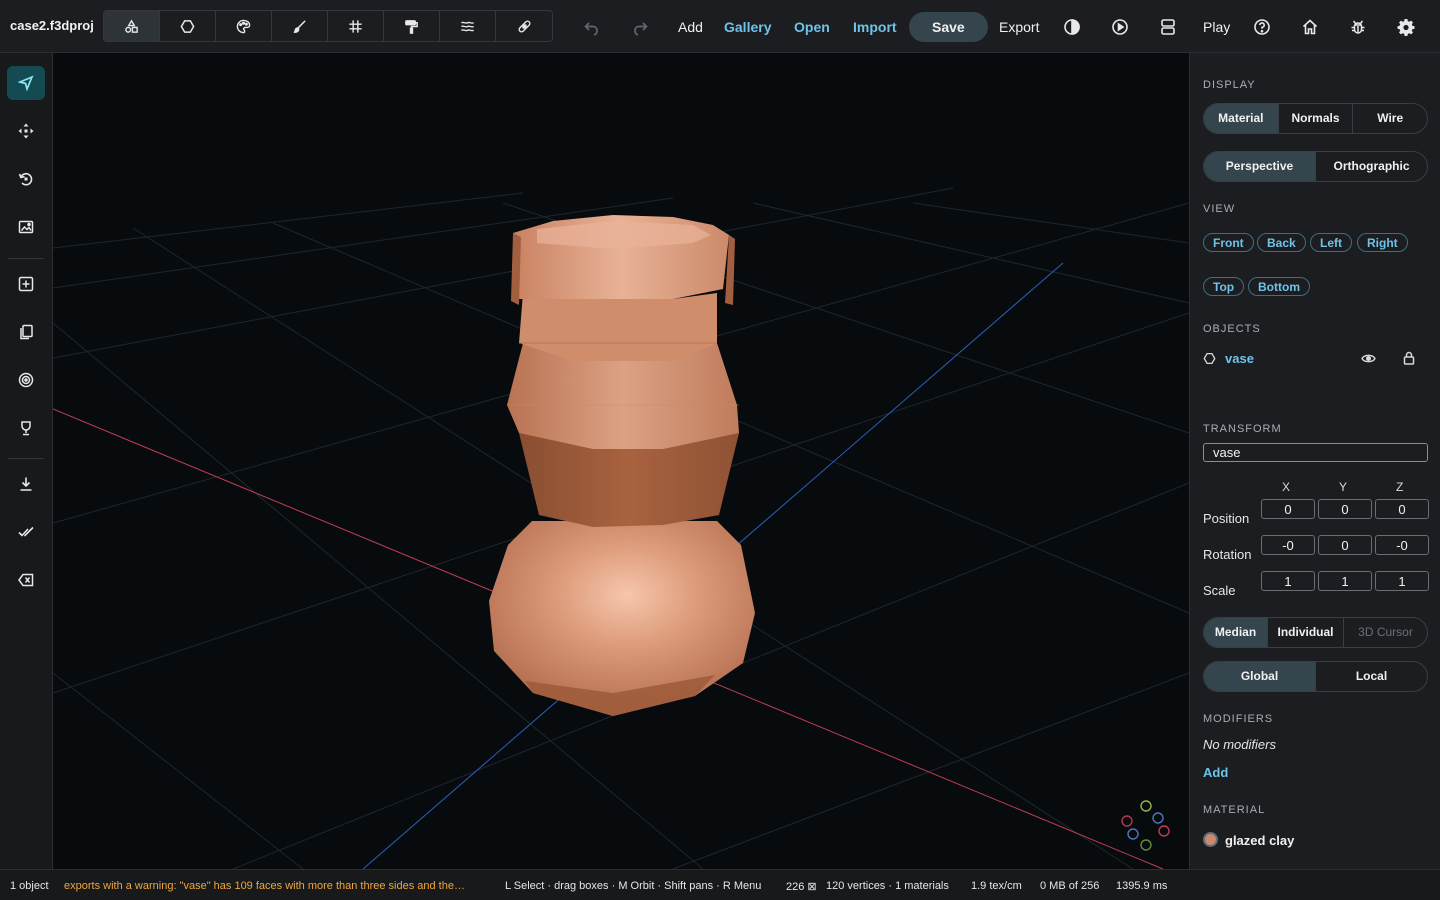 This screenshot has height=900, width=1440. I want to click on space-global-button: Global, so click(1260, 676).